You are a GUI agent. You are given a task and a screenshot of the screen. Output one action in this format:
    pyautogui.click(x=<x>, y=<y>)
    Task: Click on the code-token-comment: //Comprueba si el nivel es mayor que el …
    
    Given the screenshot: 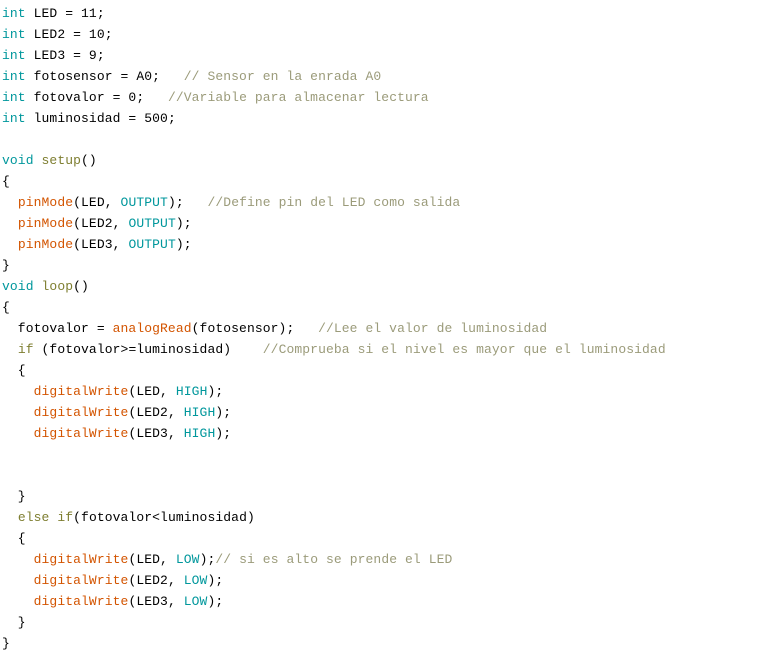 What is the action you would take?
    pyautogui.click(x=464, y=349)
    